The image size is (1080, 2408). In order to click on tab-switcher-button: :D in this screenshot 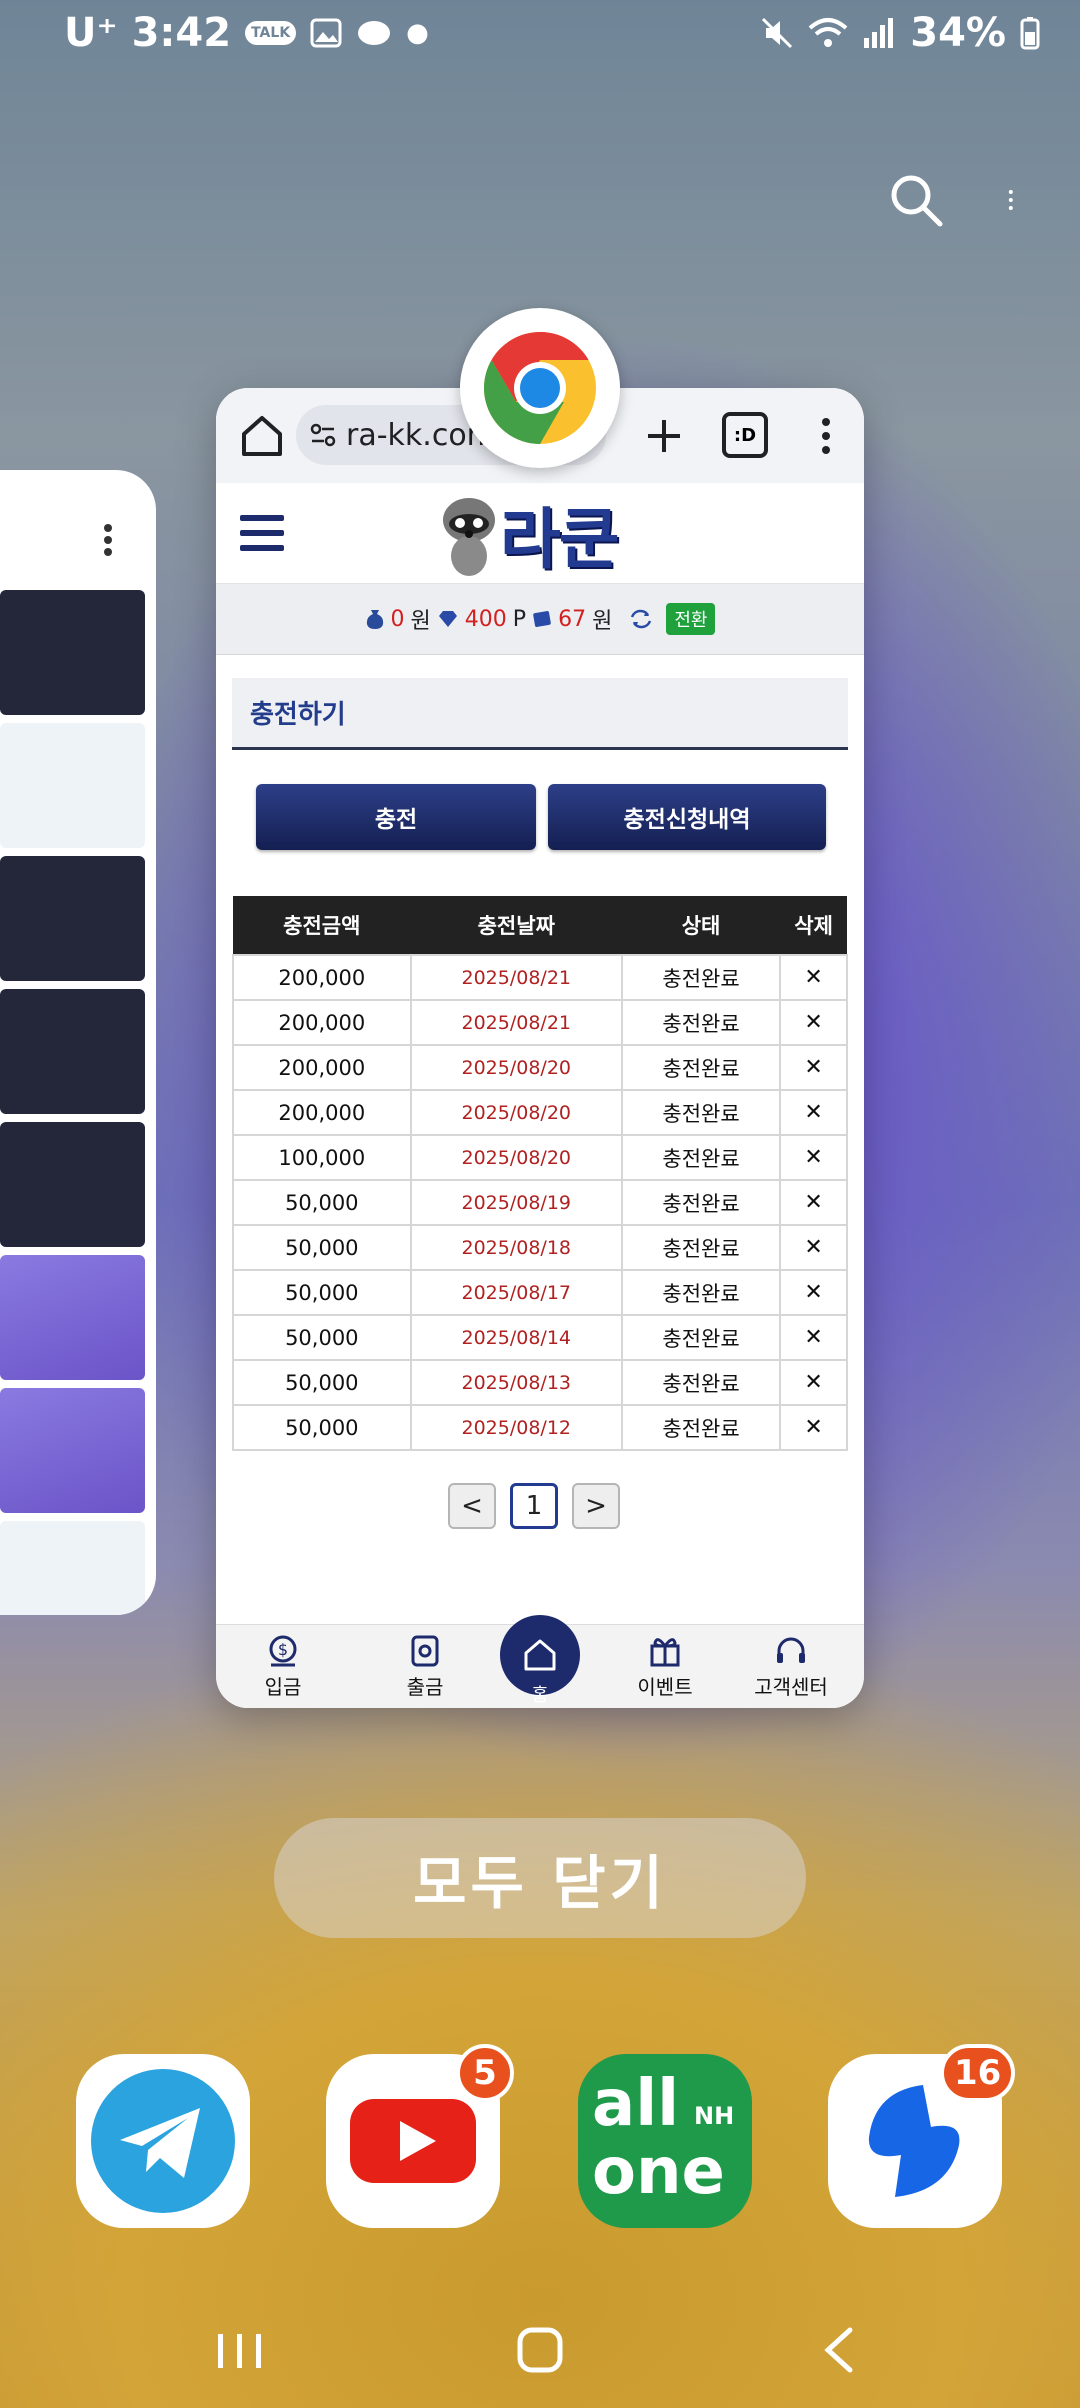, I will do `click(745, 435)`.